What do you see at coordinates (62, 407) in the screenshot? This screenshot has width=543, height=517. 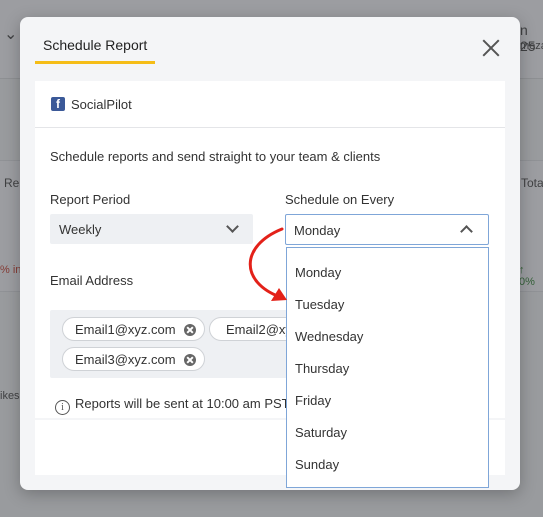 I see `info-icon: i` at bounding box center [62, 407].